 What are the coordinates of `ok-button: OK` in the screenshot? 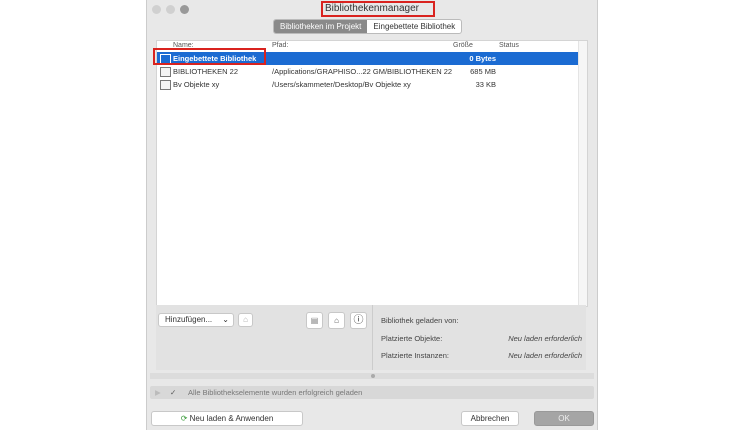 It's located at (564, 418).